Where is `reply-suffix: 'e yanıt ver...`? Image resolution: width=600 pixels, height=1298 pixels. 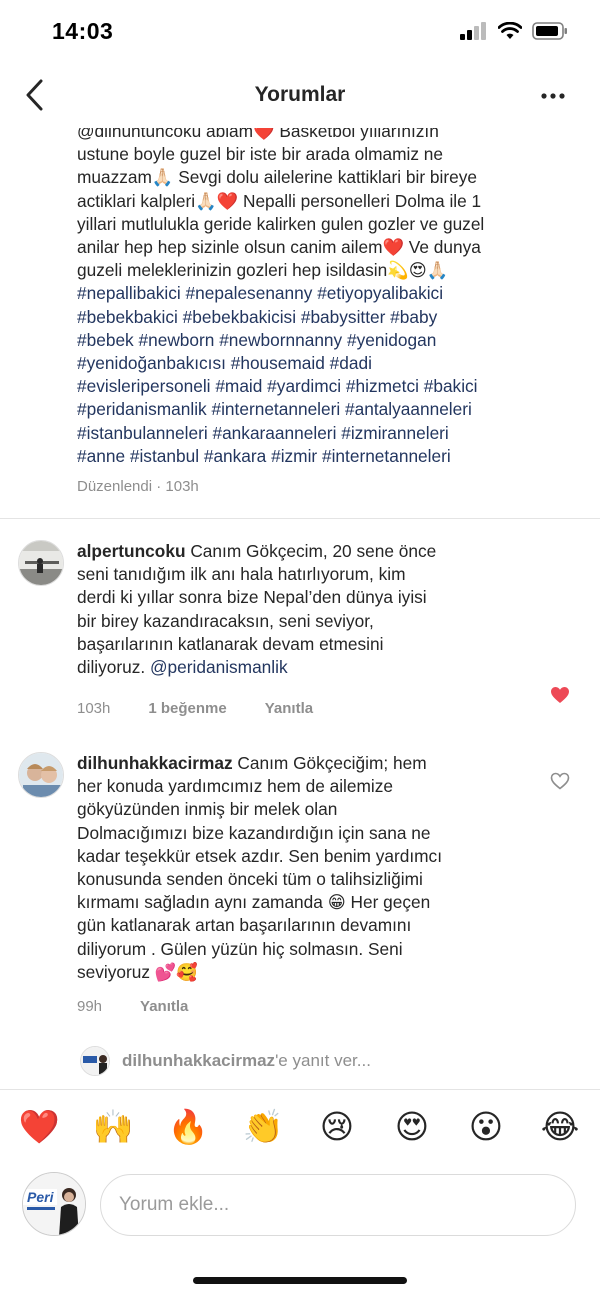 reply-suffix: 'e yanıt ver... is located at coordinates (323, 1060).